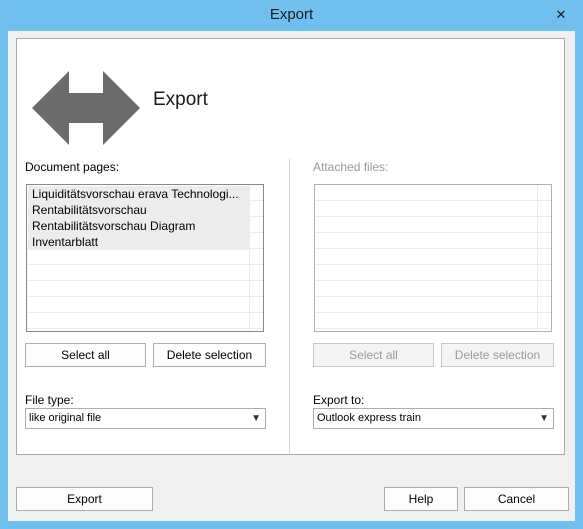 This screenshot has width=583, height=529. What do you see at coordinates (351, 167) in the screenshot?
I see `attached-files-label: Attached files:` at bounding box center [351, 167].